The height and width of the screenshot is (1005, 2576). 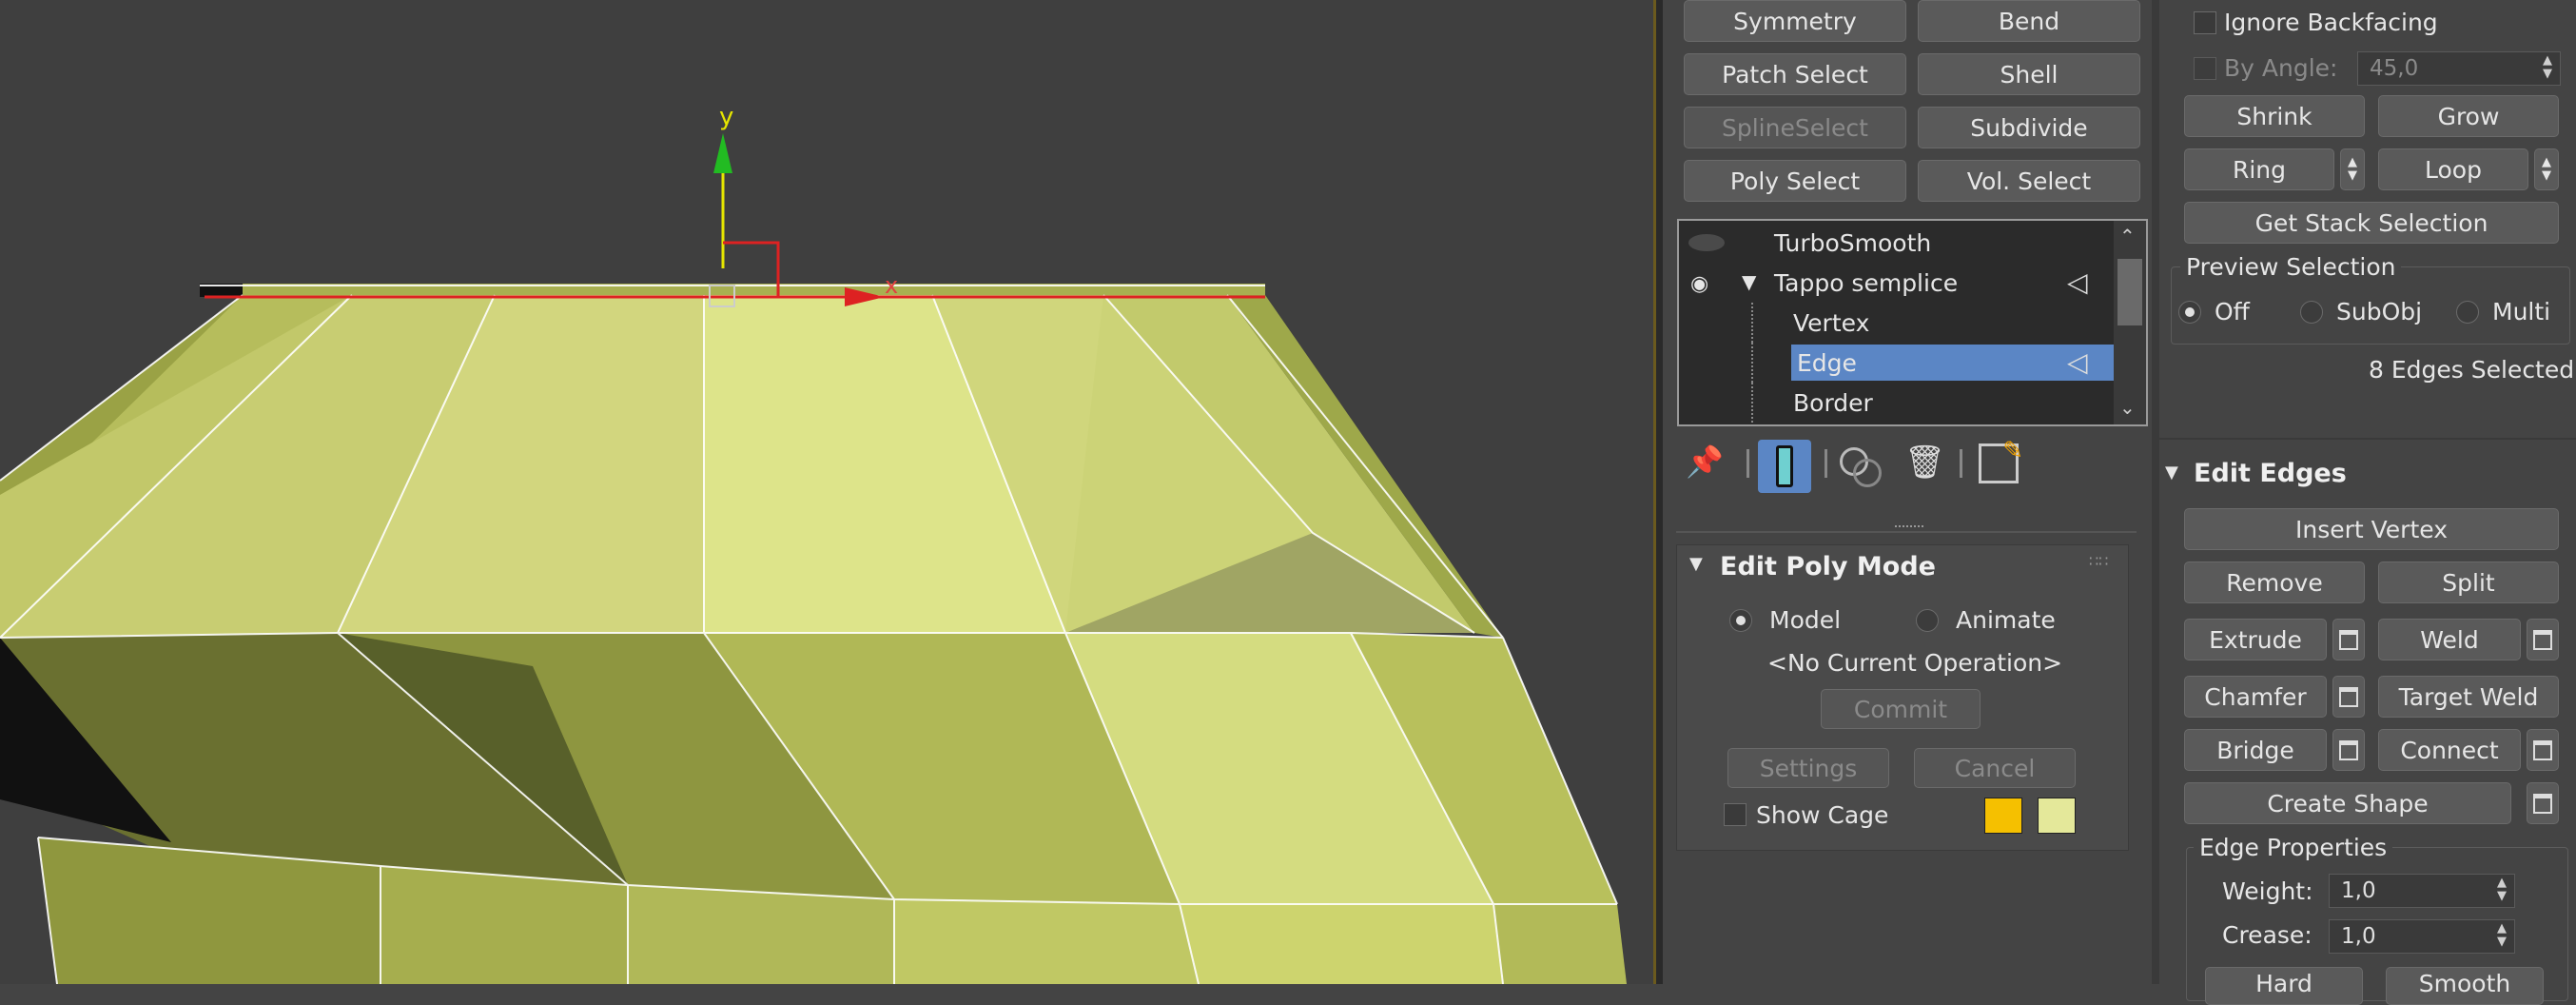 What do you see at coordinates (2380, 311) in the screenshot?
I see `preview-subobj-label: SubObj` at bounding box center [2380, 311].